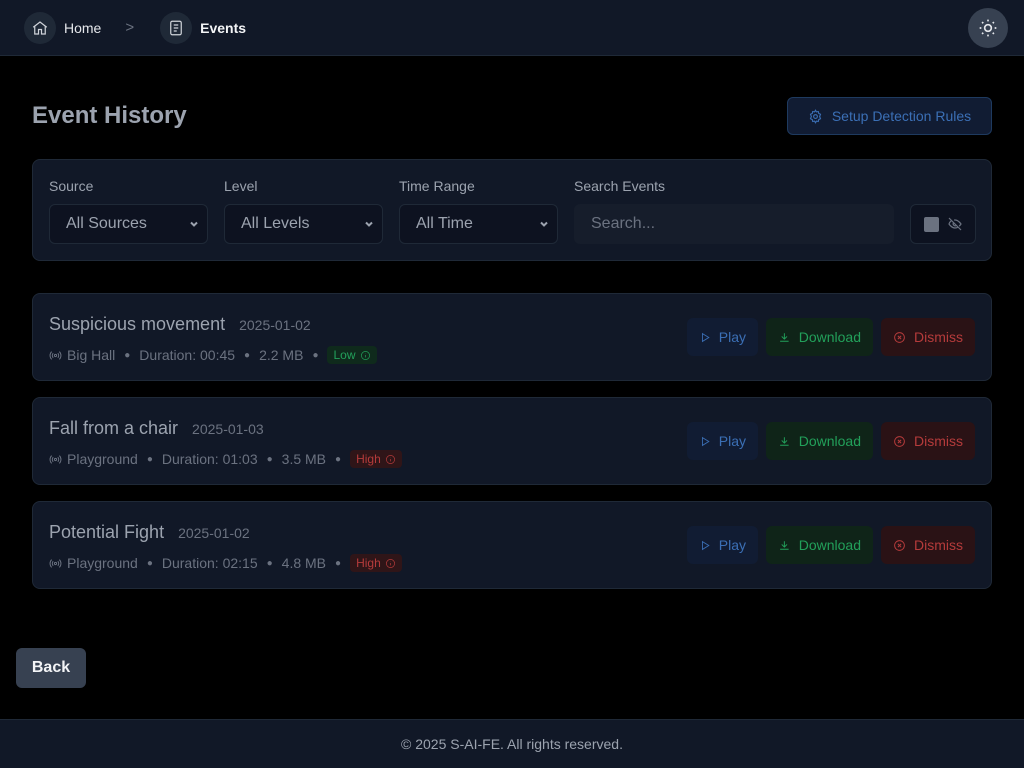  What do you see at coordinates (91, 355) in the screenshot?
I see `event-source: Big Hall` at bounding box center [91, 355].